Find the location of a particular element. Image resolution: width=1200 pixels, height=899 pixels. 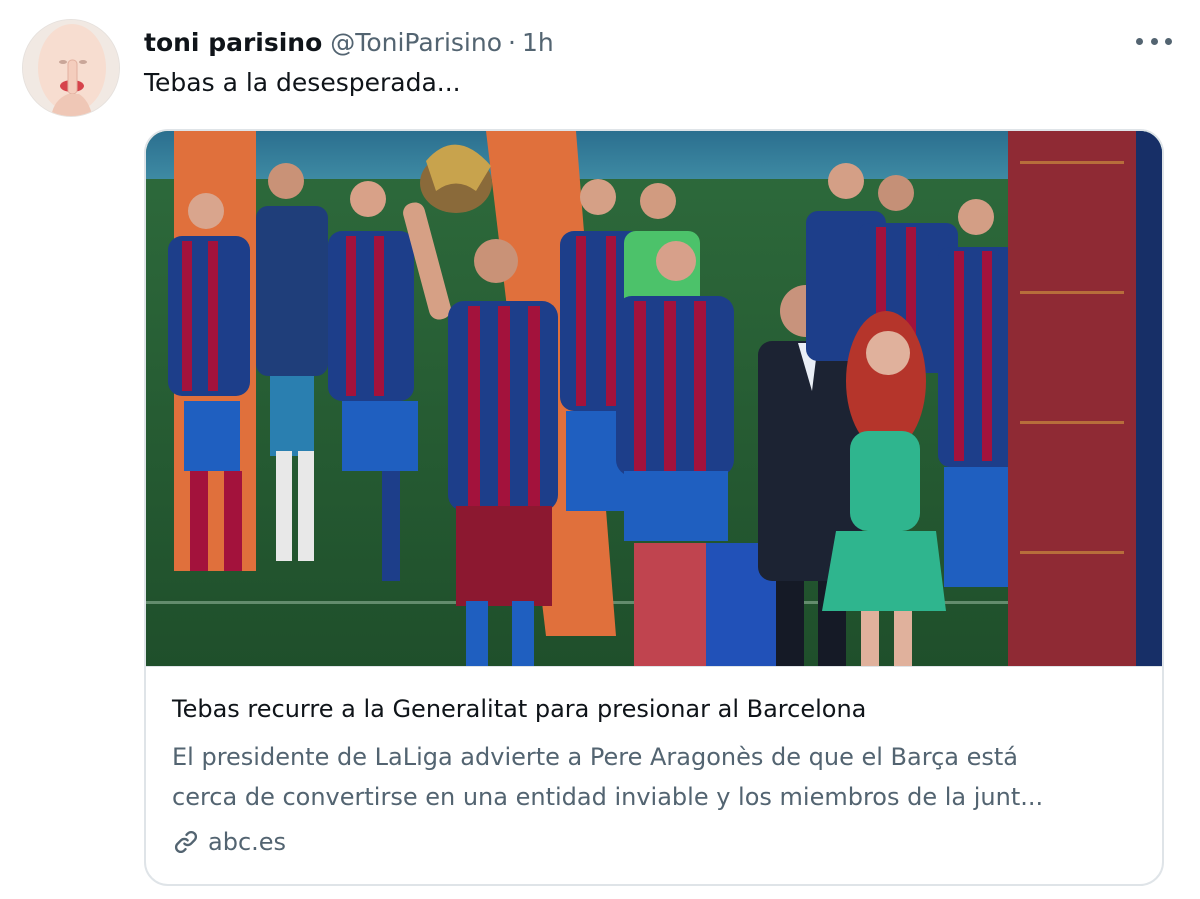

avatar-shush-icon is located at coordinates (71, 68).